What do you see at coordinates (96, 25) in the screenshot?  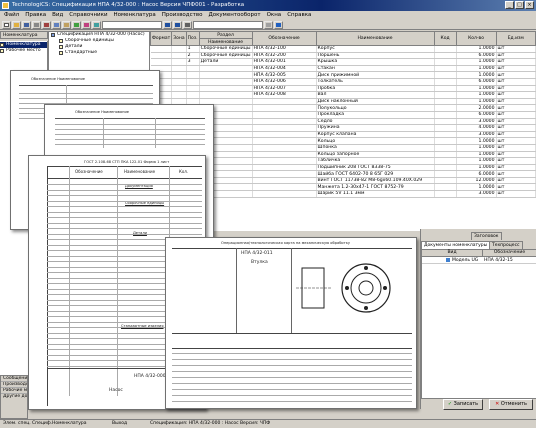 I see `refresh-button` at bounding box center [96, 25].